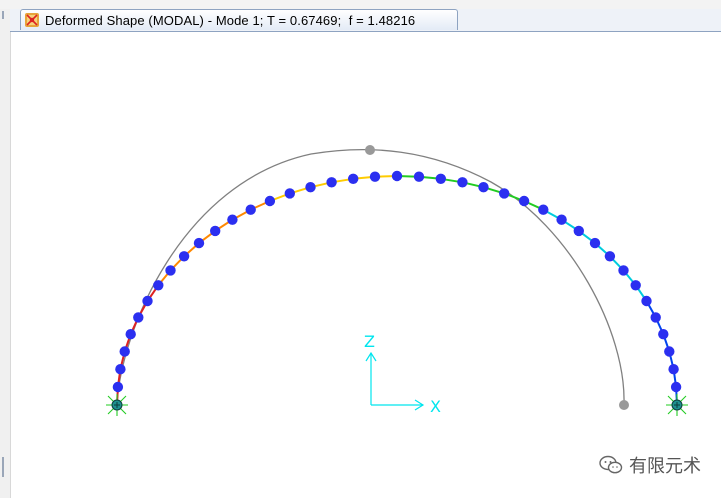 This screenshot has width=721, height=498. What do you see at coordinates (624, 405) in the screenshot?
I see `undeformed-support-node` at bounding box center [624, 405].